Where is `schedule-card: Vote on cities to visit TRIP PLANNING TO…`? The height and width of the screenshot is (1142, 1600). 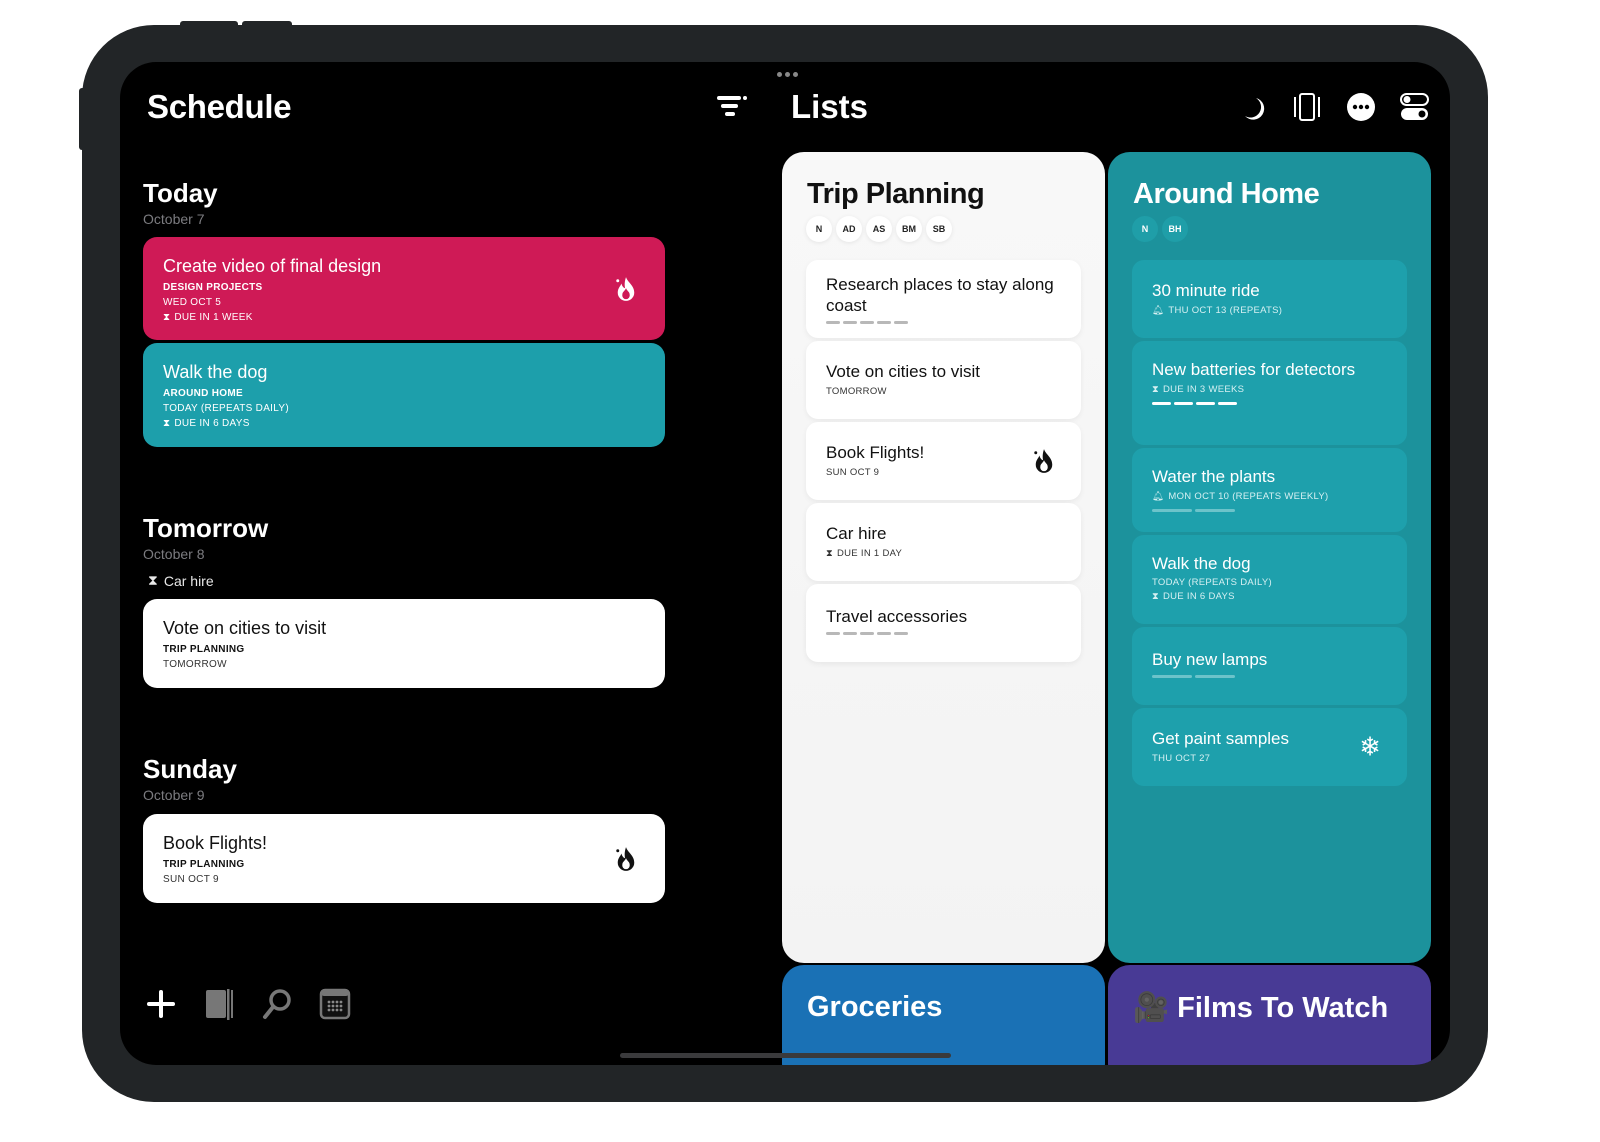
schedule-card: Vote on cities to visit TRIP PLANNING TO… is located at coordinates (404, 643).